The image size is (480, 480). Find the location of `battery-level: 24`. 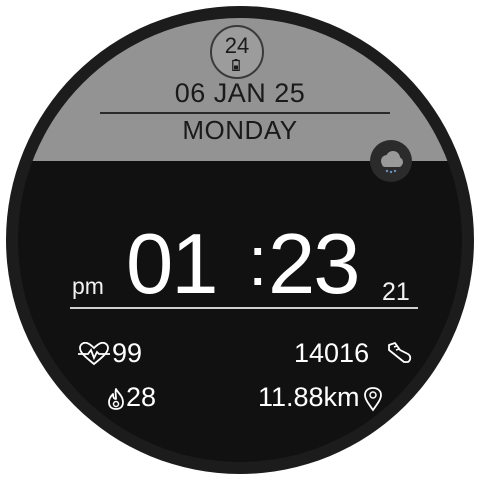

battery-level: 24 is located at coordinates (237, 45).